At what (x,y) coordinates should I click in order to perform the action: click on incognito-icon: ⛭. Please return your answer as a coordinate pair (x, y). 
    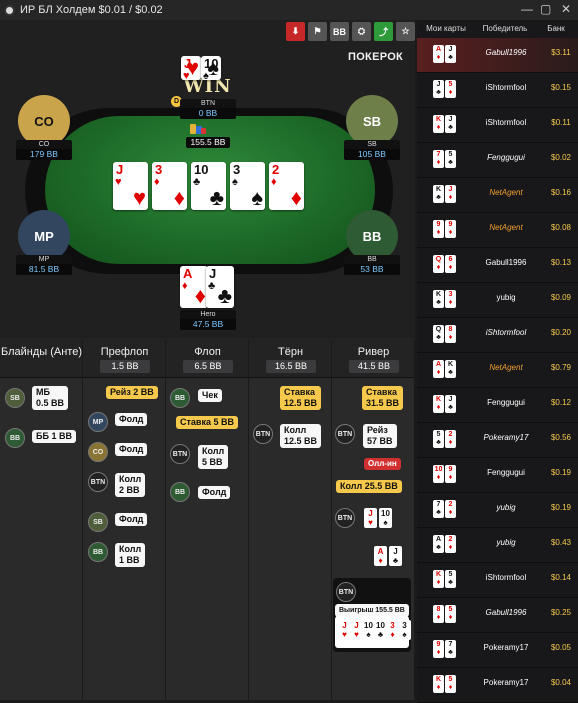
    Looking at the image, I should click on (361, 31).